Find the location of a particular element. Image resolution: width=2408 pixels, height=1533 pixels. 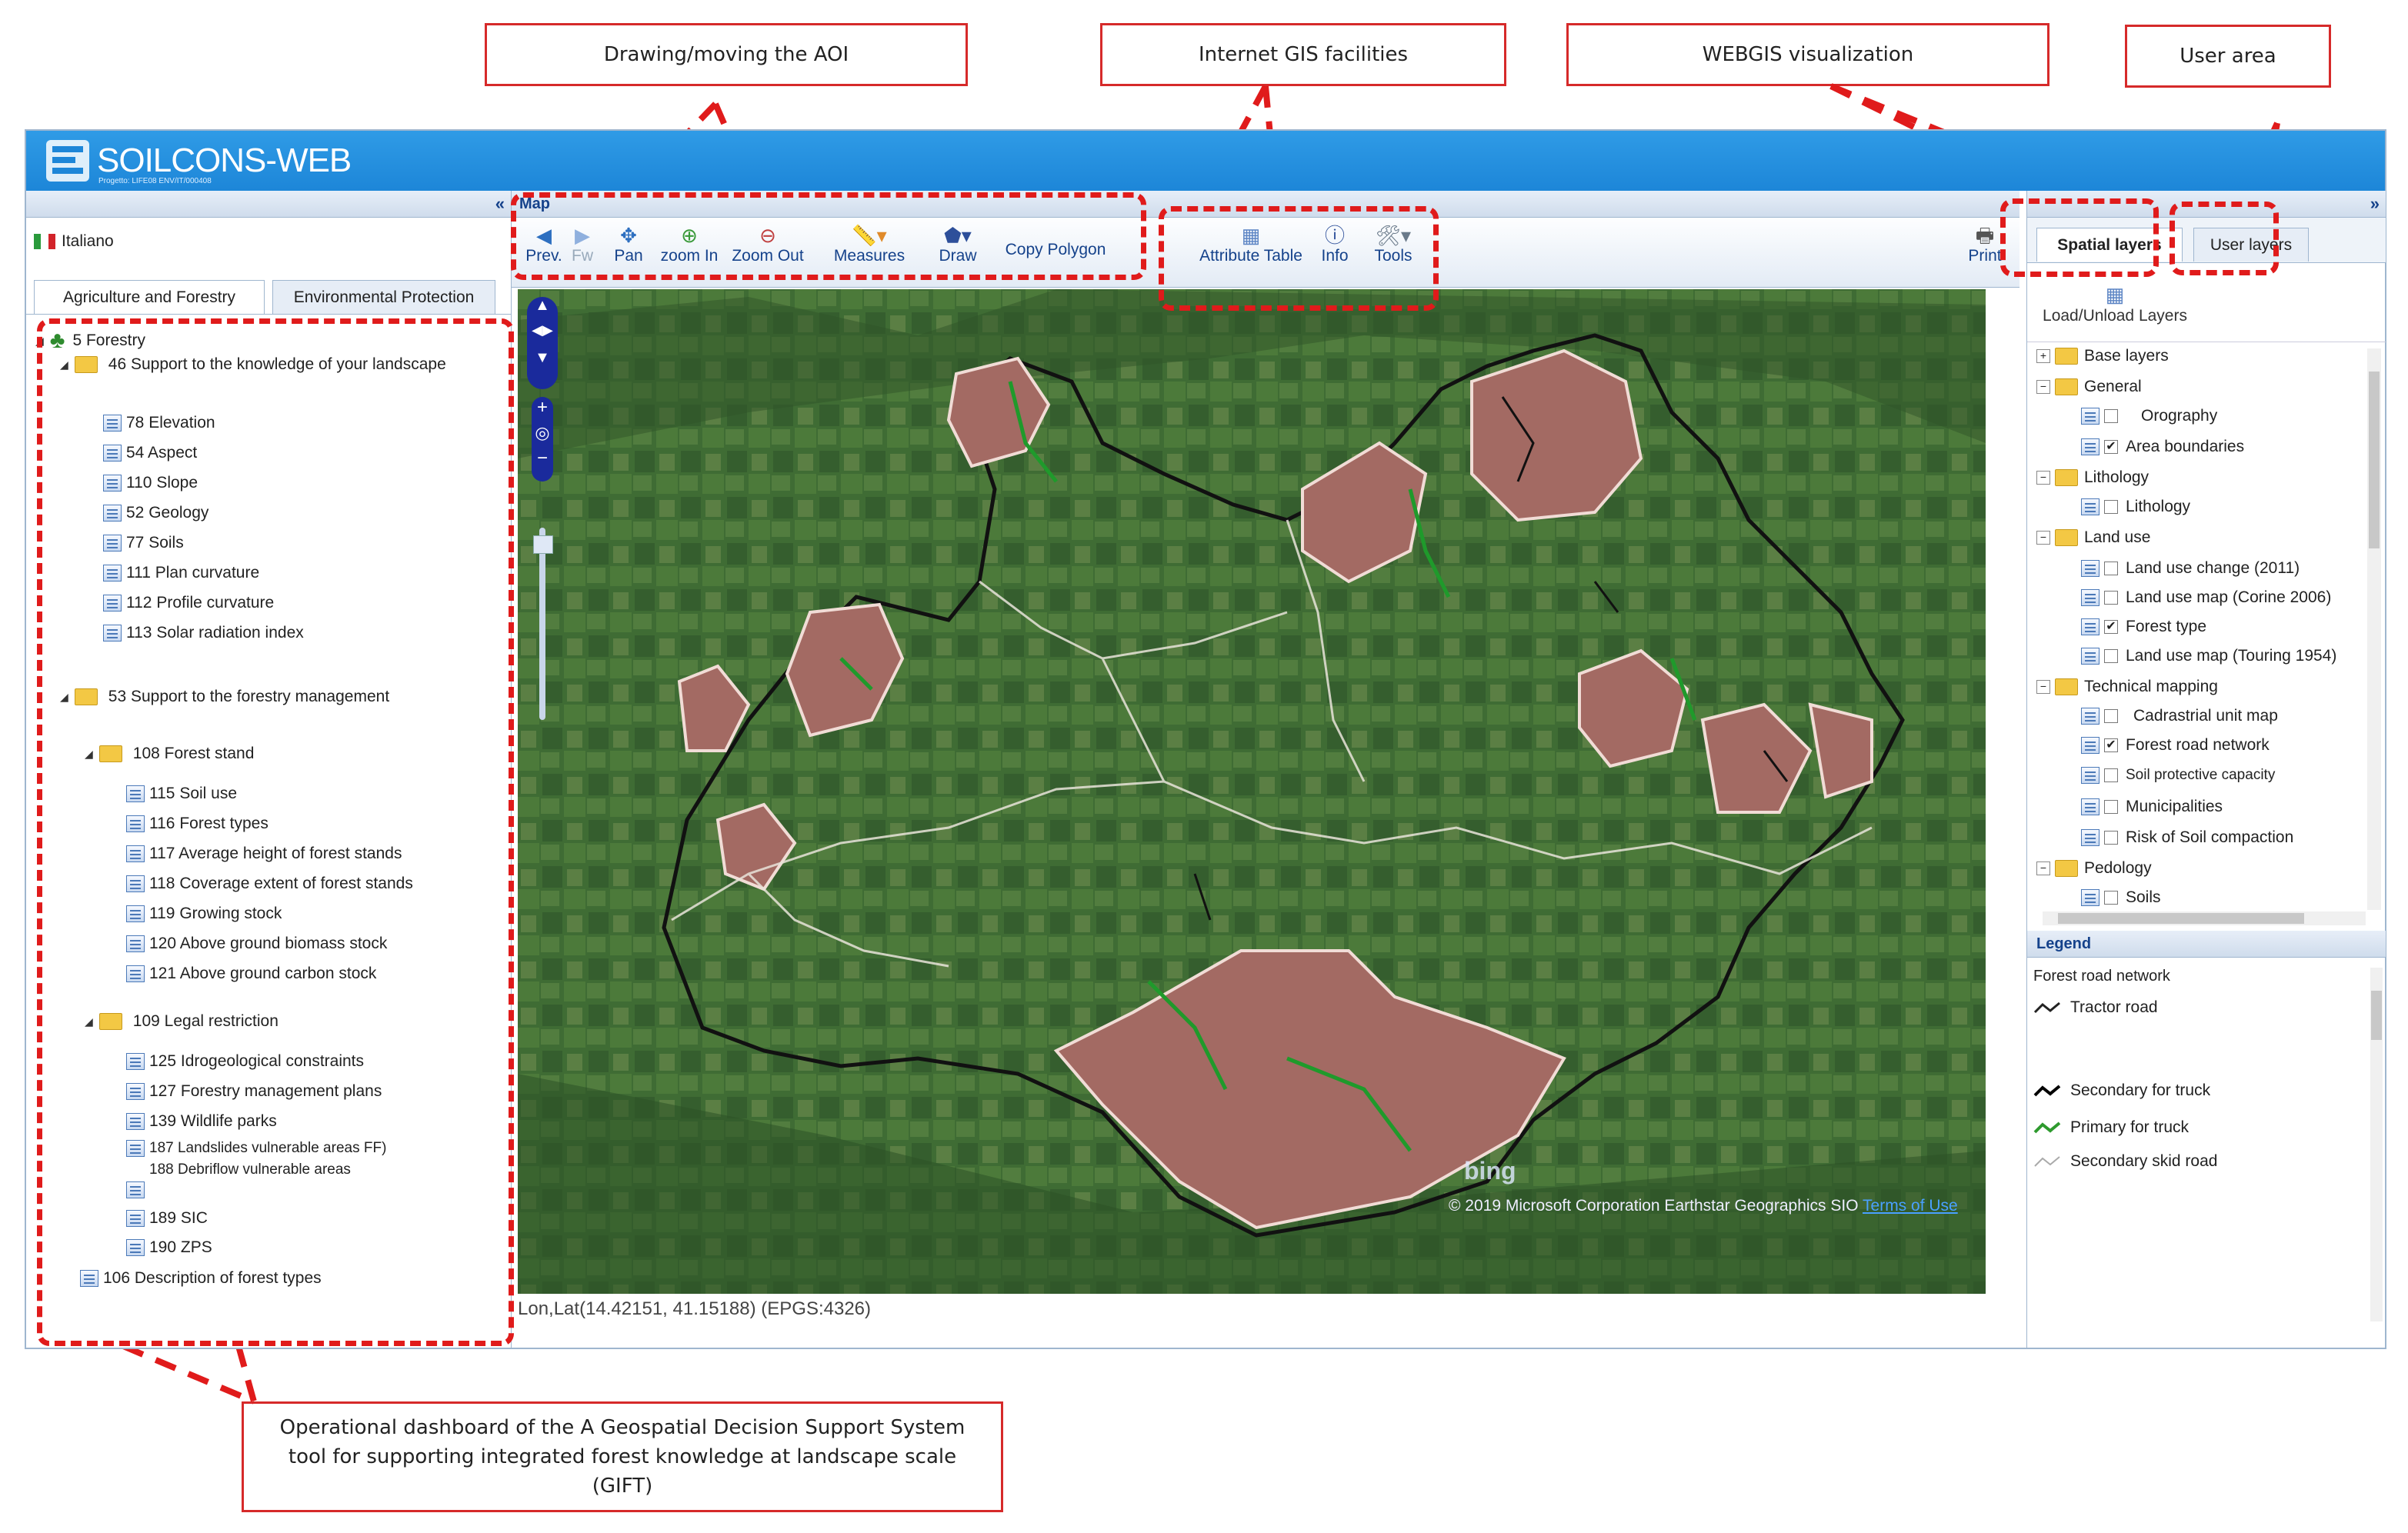

secondary-truck-symbol is located at coordinates (2047, 1091).